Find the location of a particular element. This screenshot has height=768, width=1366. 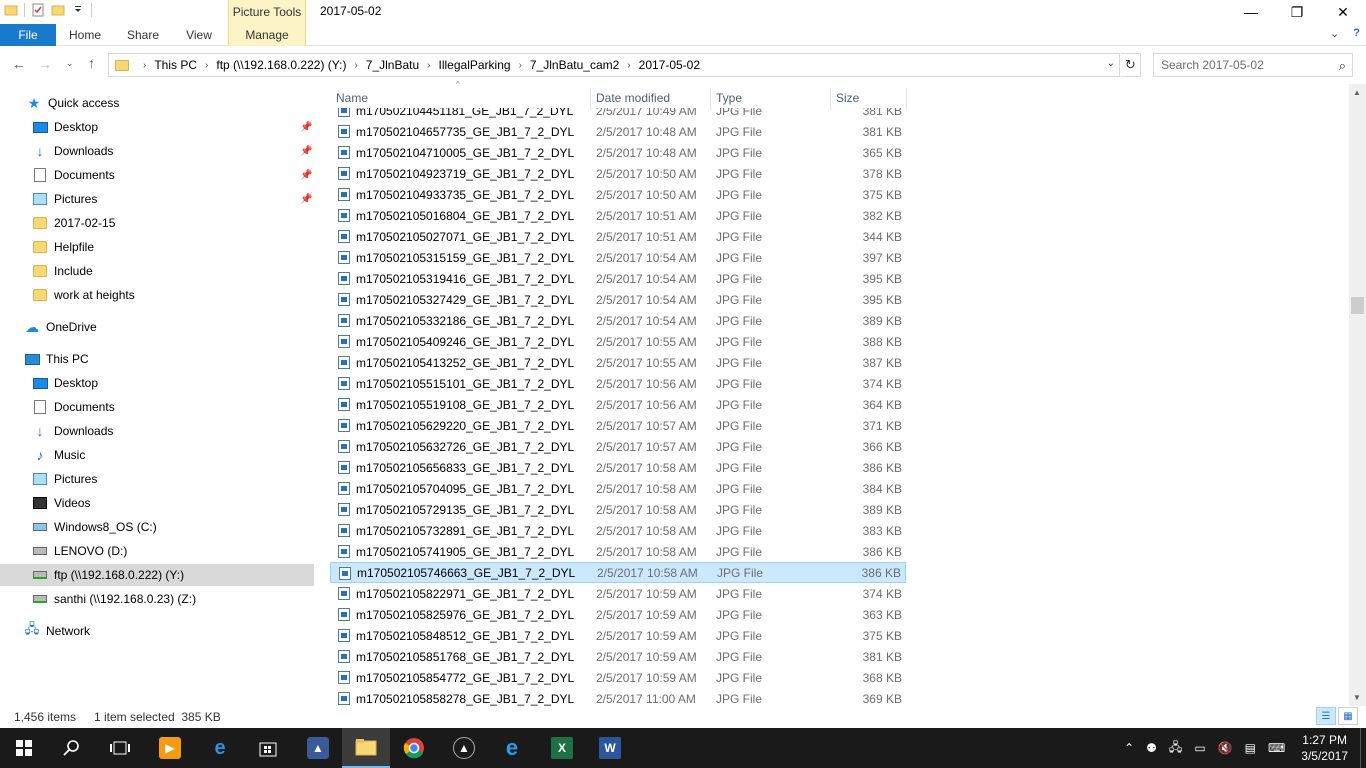

chevron-up-icon: ⌃ is located at coordinates (1129, 748).